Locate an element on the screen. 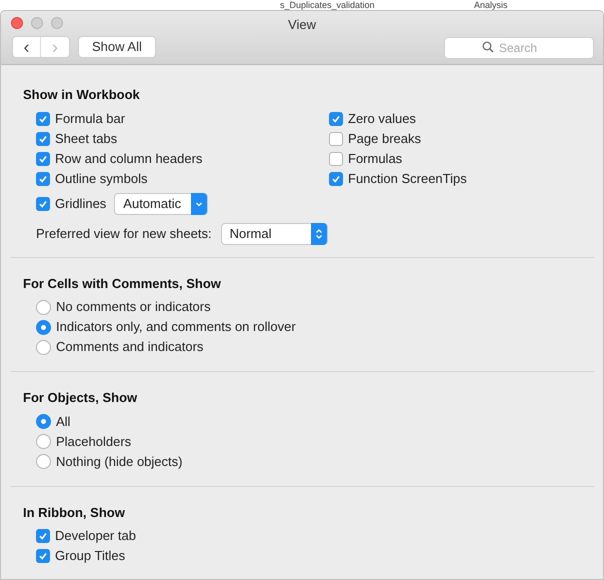 The height and width of the screenshot is (580, 604). checkbox-label: Sheet tabs is located at coordinates (86, 139).